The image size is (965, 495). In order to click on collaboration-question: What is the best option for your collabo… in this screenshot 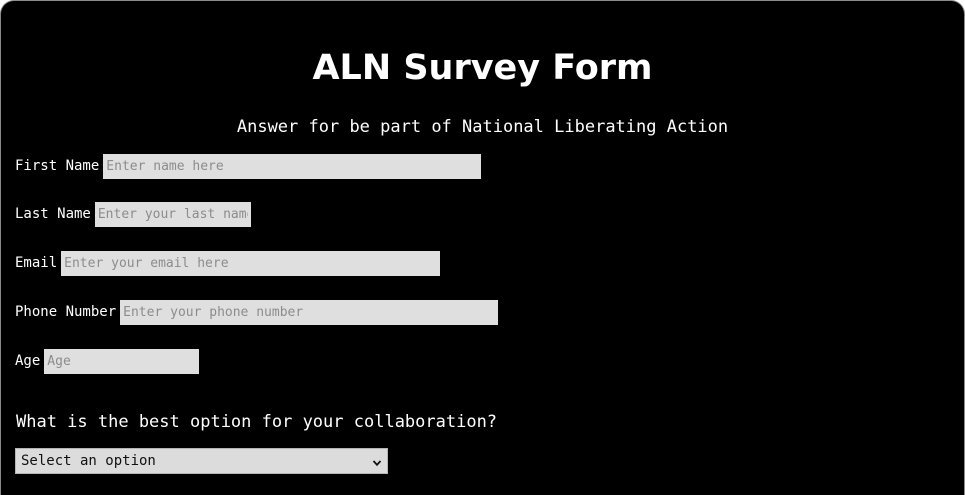, I will do `click(257, 422)`.